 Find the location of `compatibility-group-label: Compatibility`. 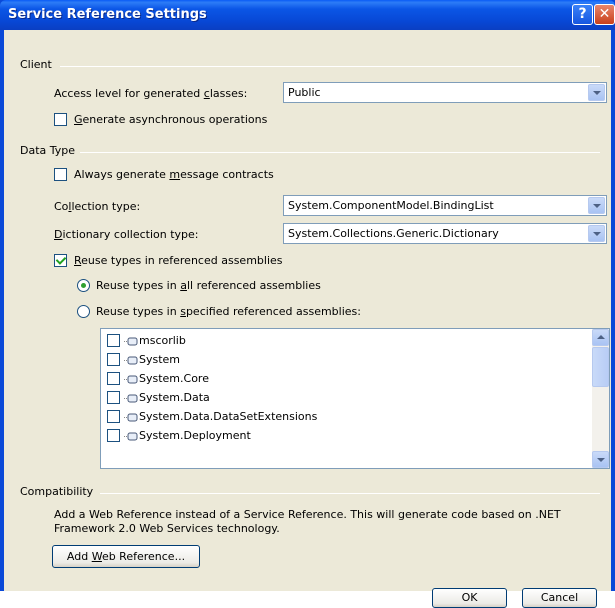

compatibility-group-label: Compatibility is located at coordinates (57, 491).